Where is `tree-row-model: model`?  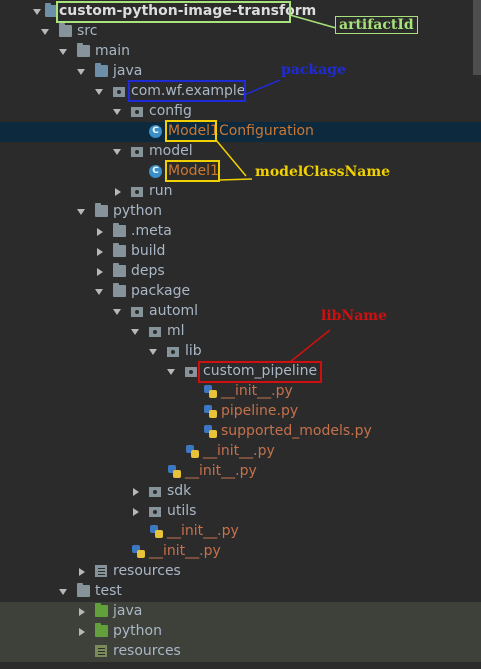
tree-row-model: model is located at coordinates (240, 152).